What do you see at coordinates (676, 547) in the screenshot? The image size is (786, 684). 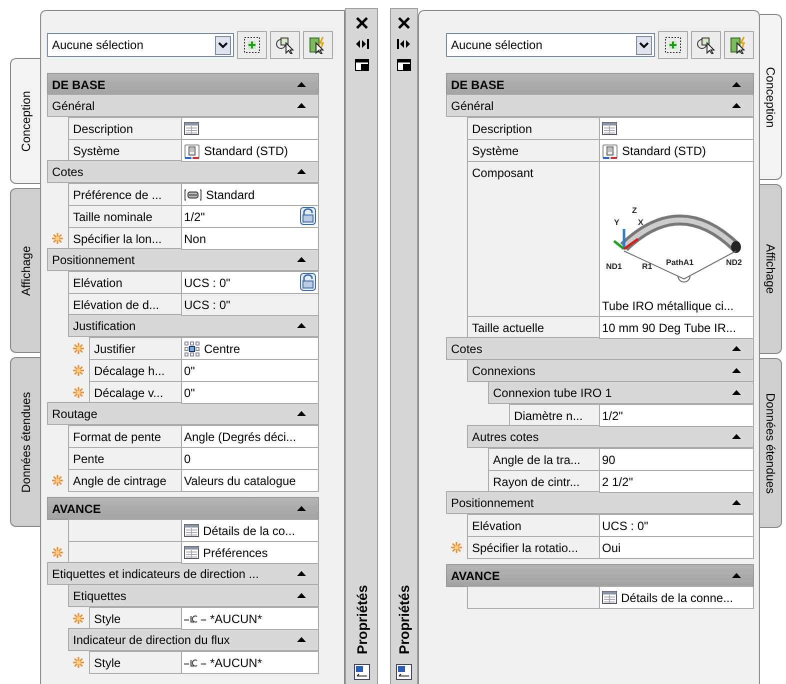 I see `property-value: Oui` at bounding box center [676, 547].